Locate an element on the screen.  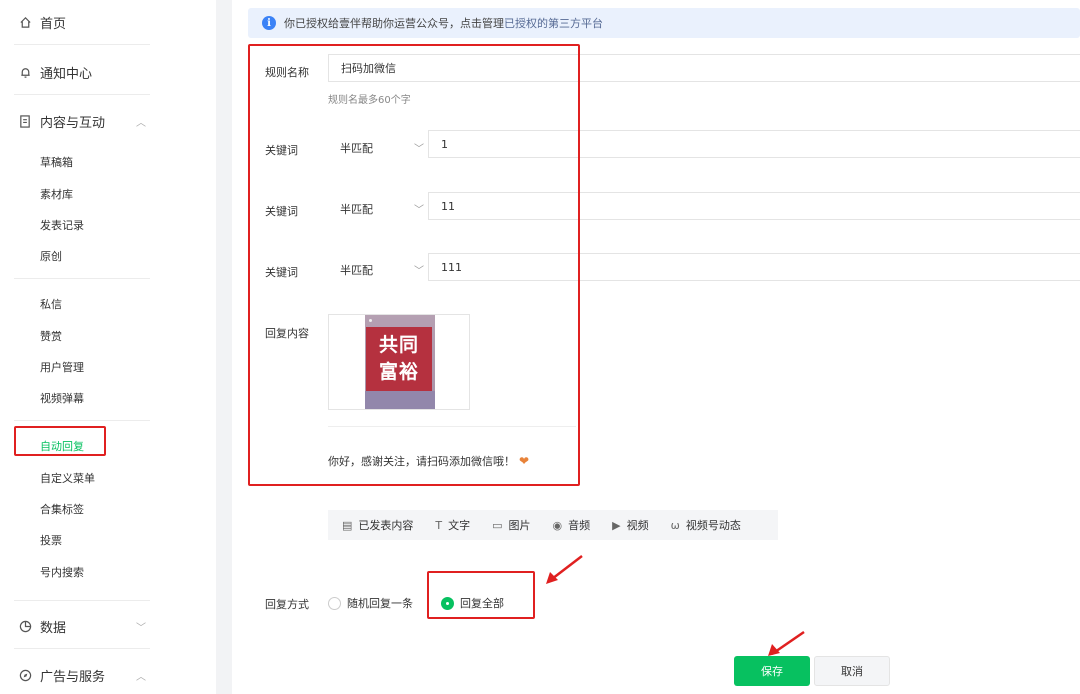
tool-channels-label: 视频号动态 is located at coordinates (713, 525).